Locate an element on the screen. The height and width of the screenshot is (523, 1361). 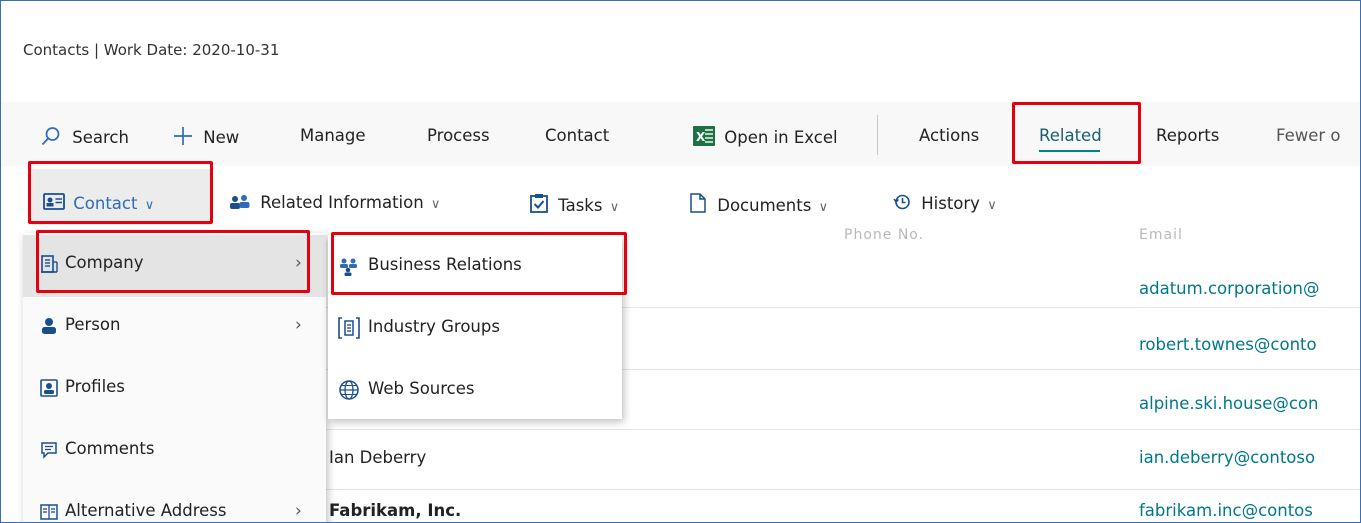
page-title: Contacts | Work Date: 2020-10-31 is located at coordinates (151, 50).